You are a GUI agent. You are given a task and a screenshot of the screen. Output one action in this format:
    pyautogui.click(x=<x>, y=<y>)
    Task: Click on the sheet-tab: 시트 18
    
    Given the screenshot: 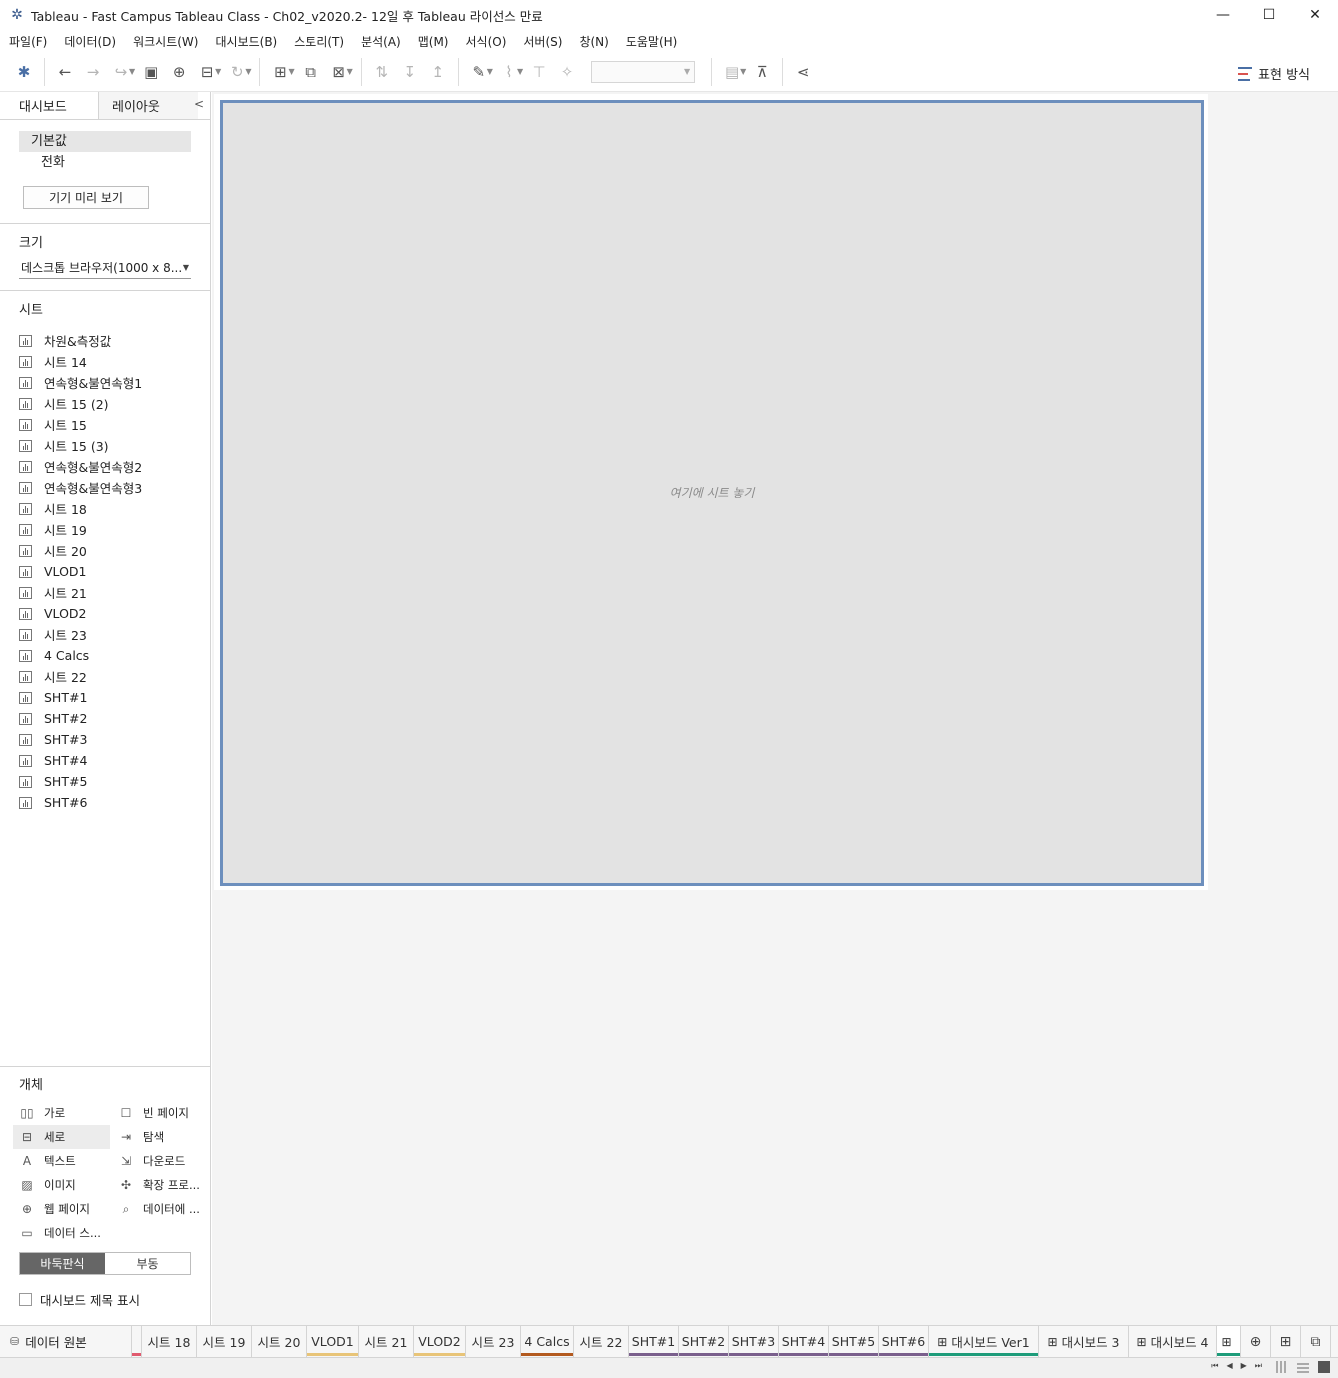 What is the action you would take?
    pyautogui.click(x=169, y=1341)
    